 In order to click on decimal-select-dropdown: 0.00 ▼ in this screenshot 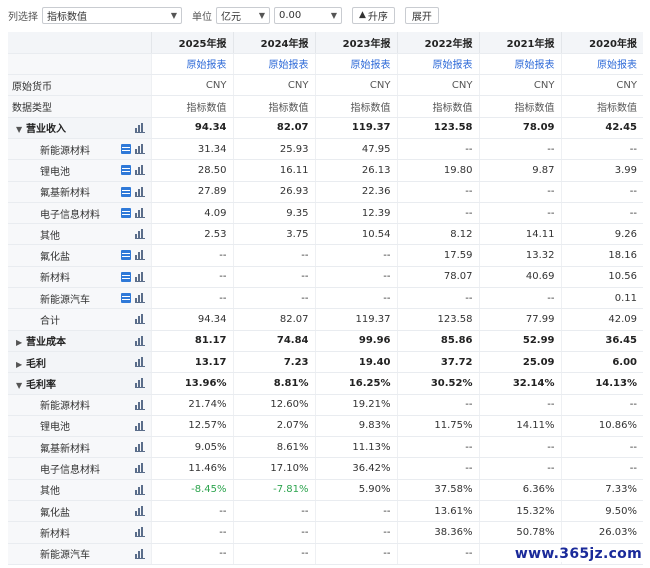, I will do `click(308, 15)`.